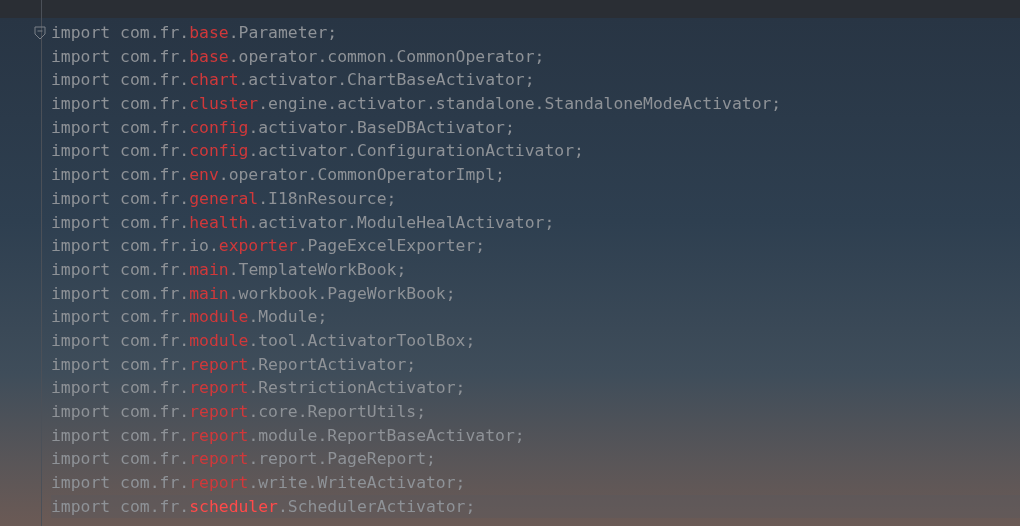  Describe the element at coordinates (317, 151) in the screenshot. I see `code-line: import com.fr.config.activator.ConfigurationActivator;` at that location.